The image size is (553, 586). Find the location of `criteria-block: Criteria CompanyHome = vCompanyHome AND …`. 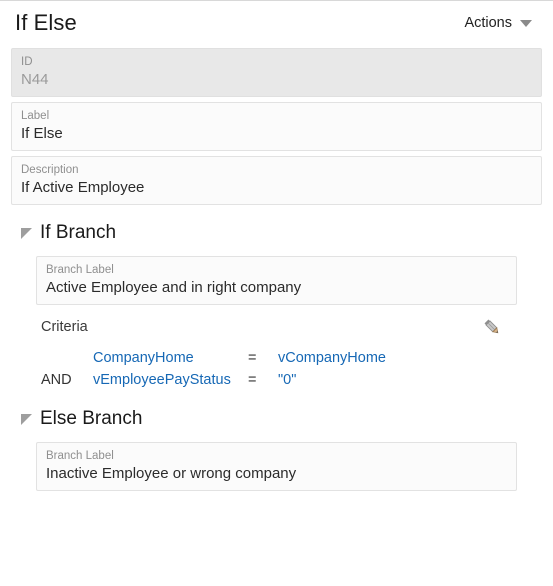

criteria-block: Criteria CompanyHome = vCompanyHome AND … is located at coordinates (276, 354).